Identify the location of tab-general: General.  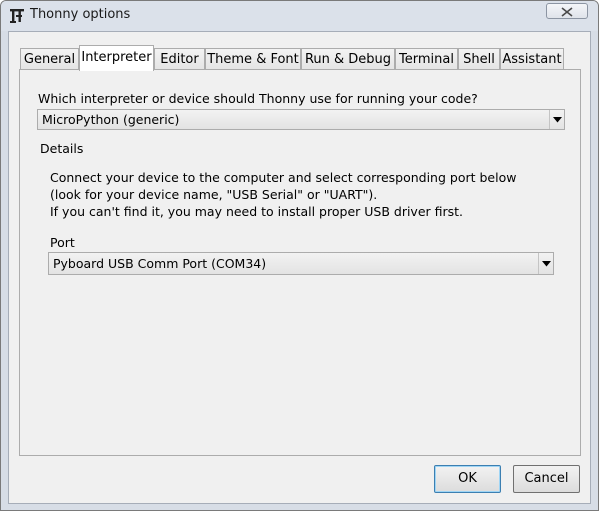
(49, 59).